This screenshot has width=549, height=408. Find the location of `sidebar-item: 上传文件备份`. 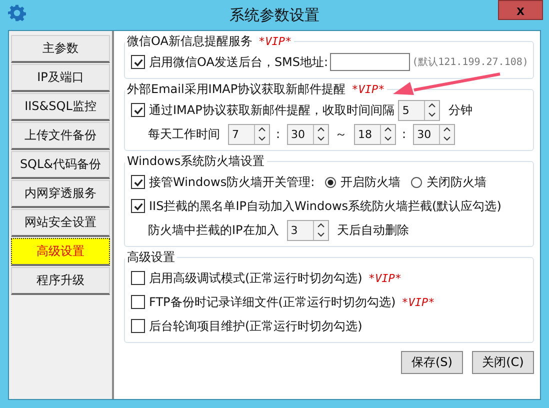

sidebar-item: 上传文件备份 is located at coordinates (60, 136).